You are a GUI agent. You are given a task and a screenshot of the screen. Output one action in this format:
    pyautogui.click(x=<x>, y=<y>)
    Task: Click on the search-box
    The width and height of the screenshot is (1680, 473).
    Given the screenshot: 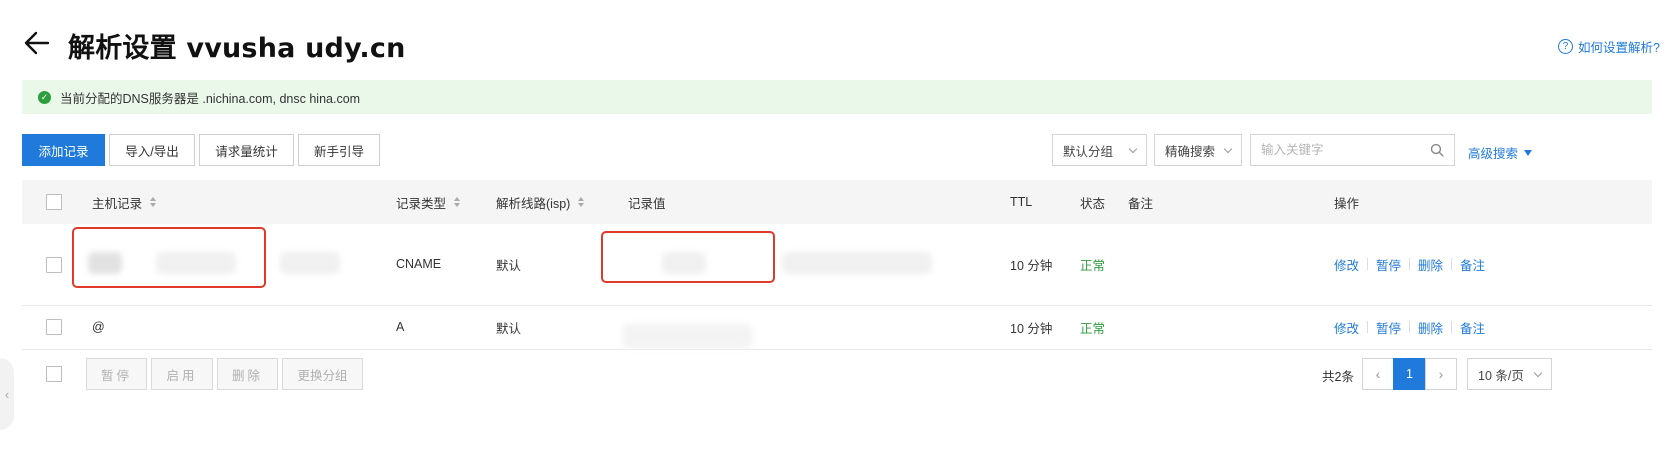 What is the action you would take?
    pyautogui.click(x=1352, y=150)
    